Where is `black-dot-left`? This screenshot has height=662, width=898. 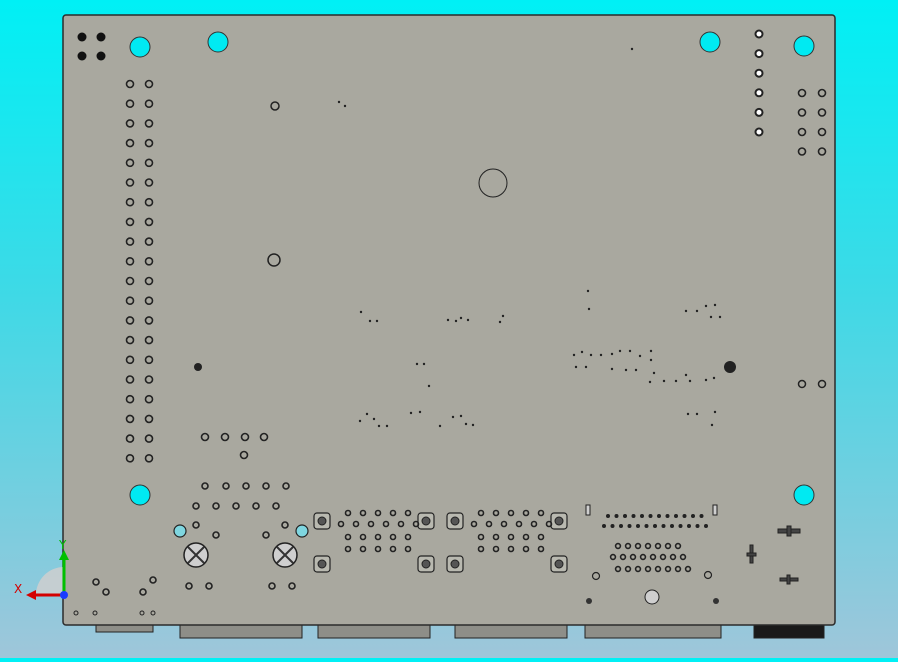 black-dot-left is located at coordinates (198, 367).